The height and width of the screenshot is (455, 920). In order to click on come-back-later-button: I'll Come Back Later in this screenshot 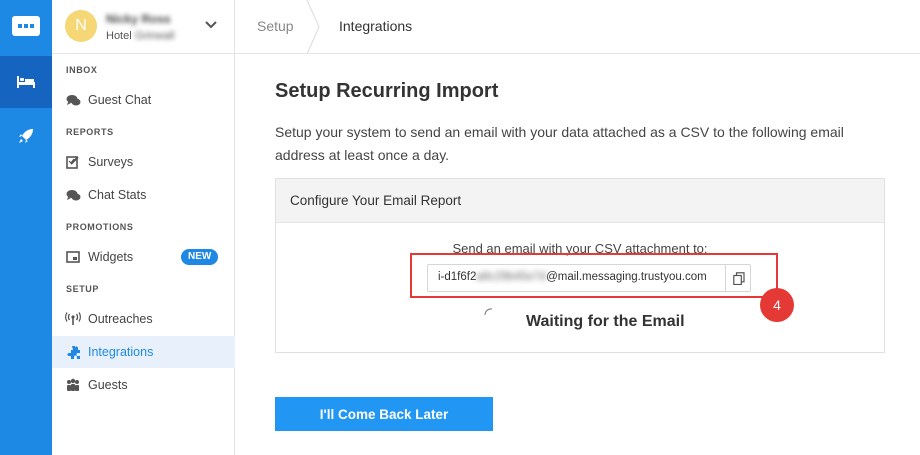, I will do `click(384, 414)`.